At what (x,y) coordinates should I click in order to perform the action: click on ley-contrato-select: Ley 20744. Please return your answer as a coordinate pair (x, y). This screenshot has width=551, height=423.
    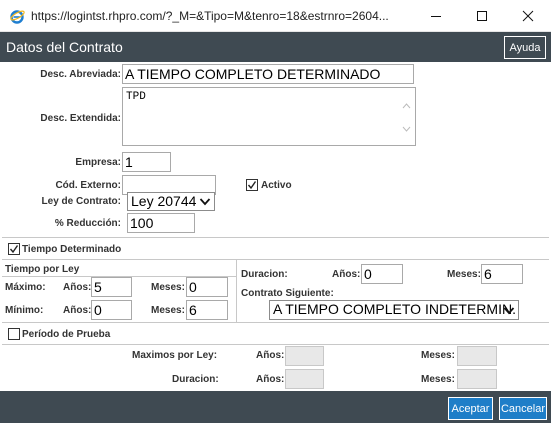
    Looking at the image, I should click on (171, 201).